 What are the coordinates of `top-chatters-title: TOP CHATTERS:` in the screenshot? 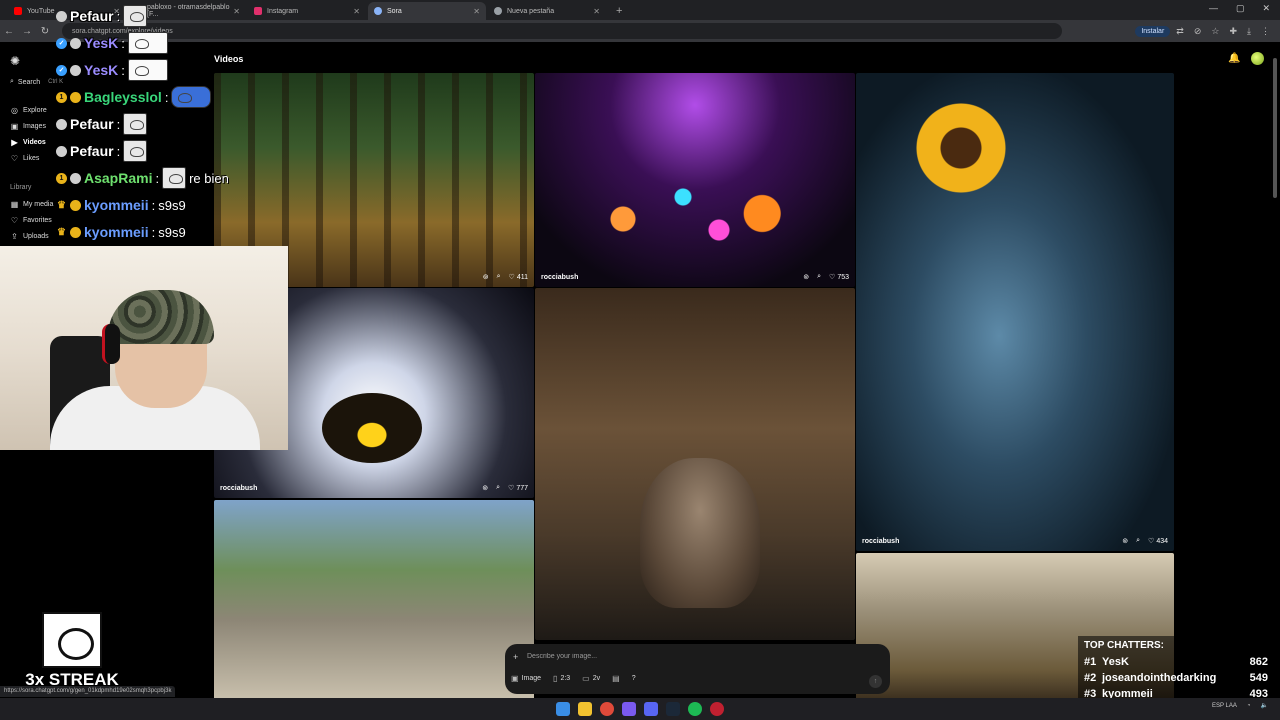 It's located at (1124, 645).